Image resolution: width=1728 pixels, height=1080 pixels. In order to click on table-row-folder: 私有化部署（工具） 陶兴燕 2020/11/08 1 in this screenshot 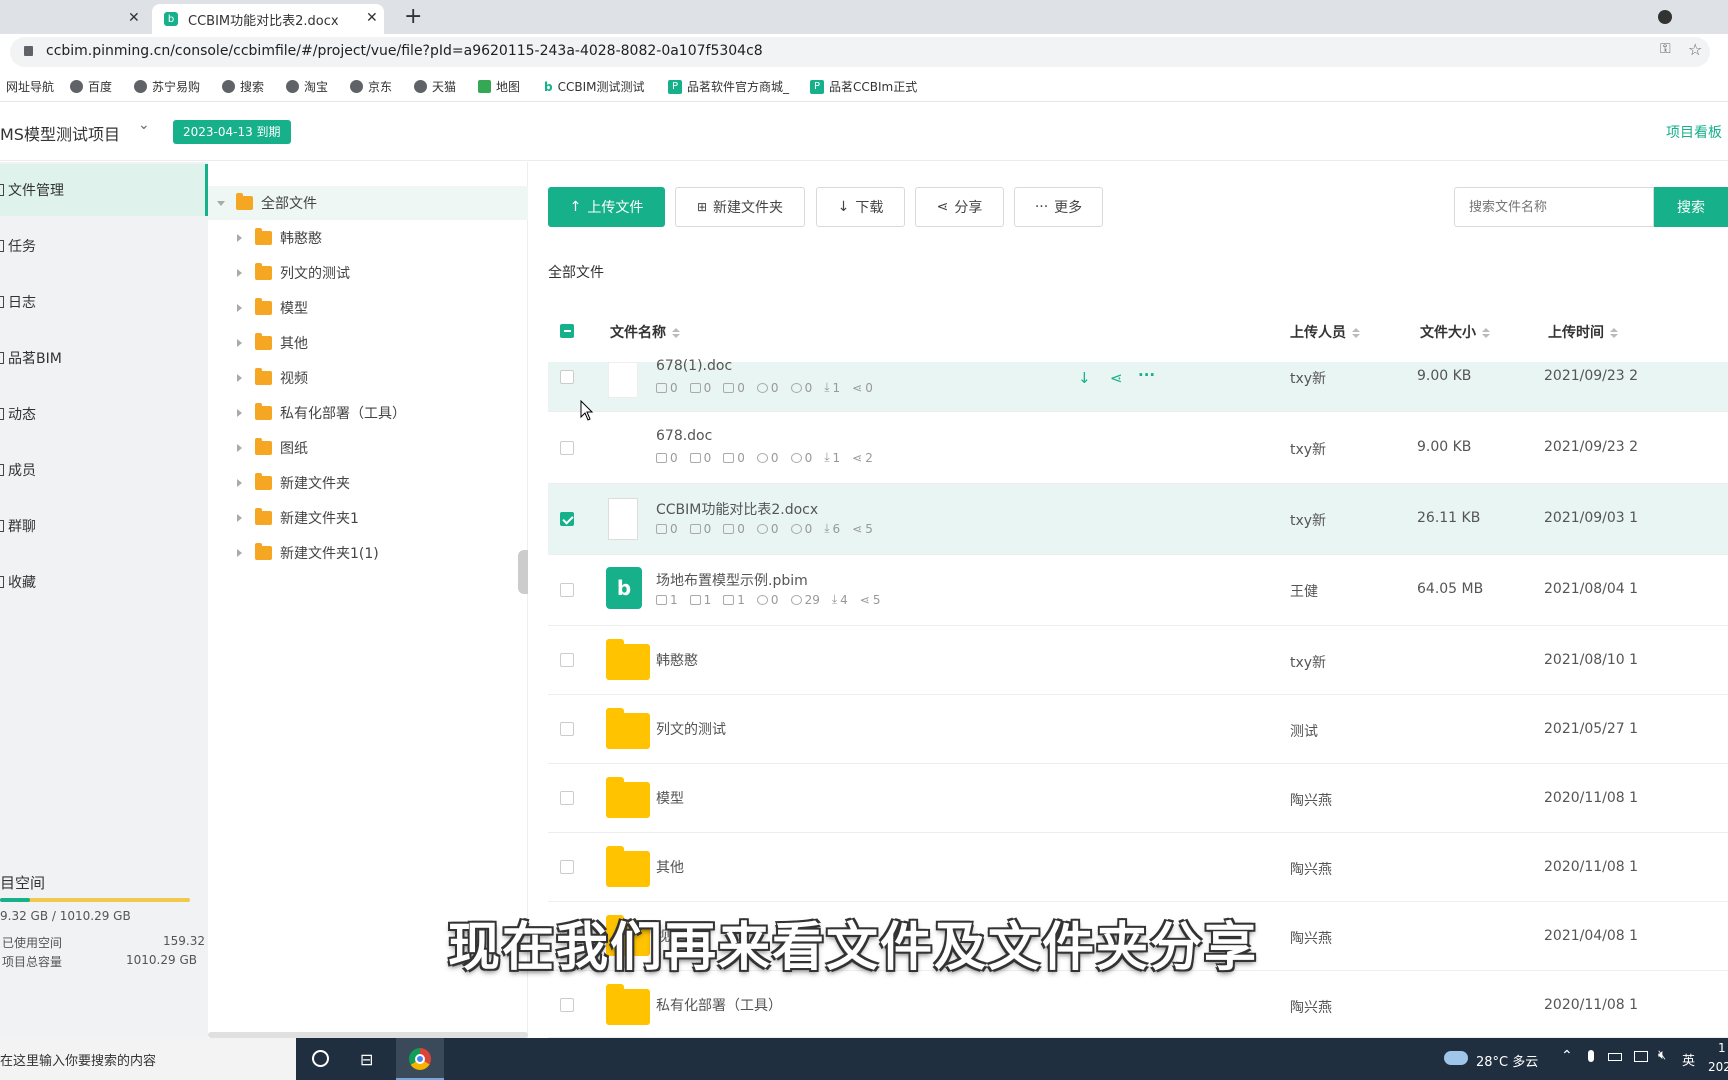, I will do `click(1138, 1004)`.